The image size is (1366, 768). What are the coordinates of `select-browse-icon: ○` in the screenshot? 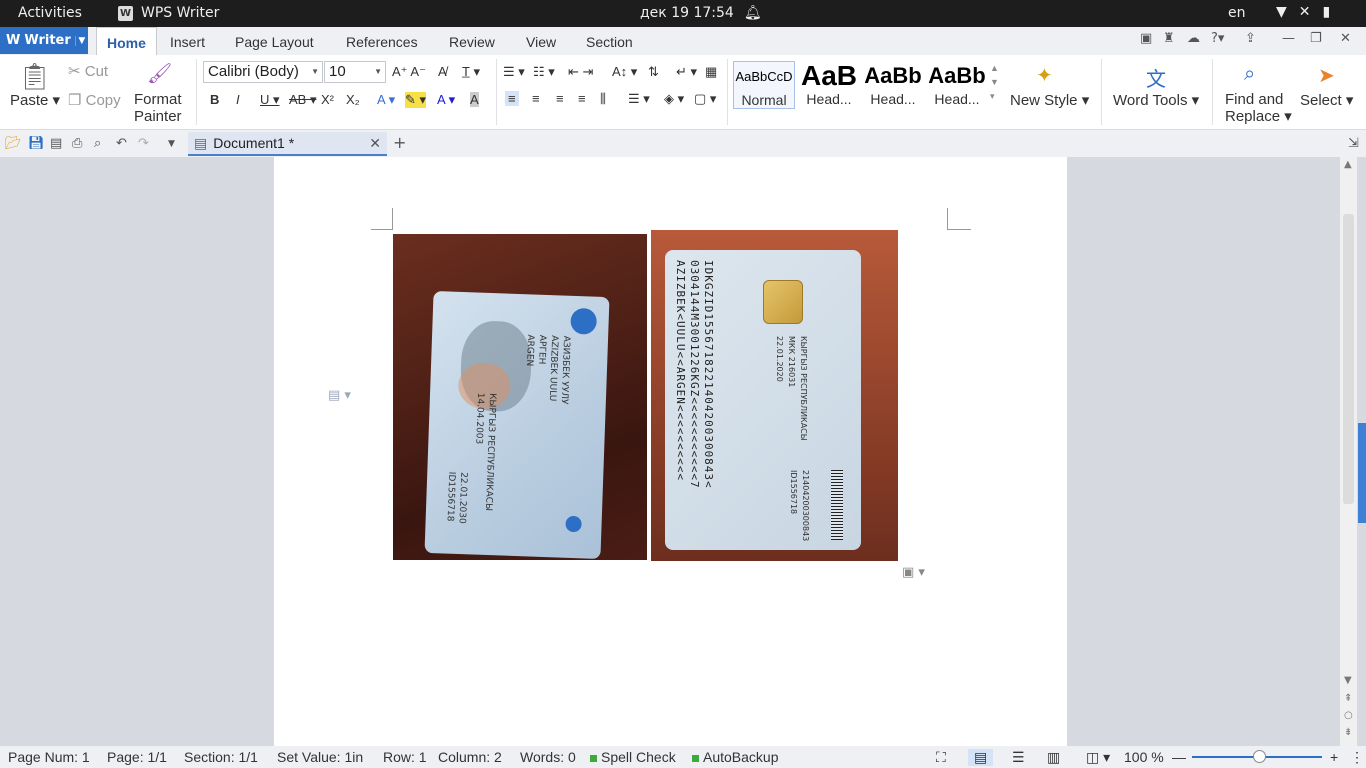 It's located at (1348, 715).